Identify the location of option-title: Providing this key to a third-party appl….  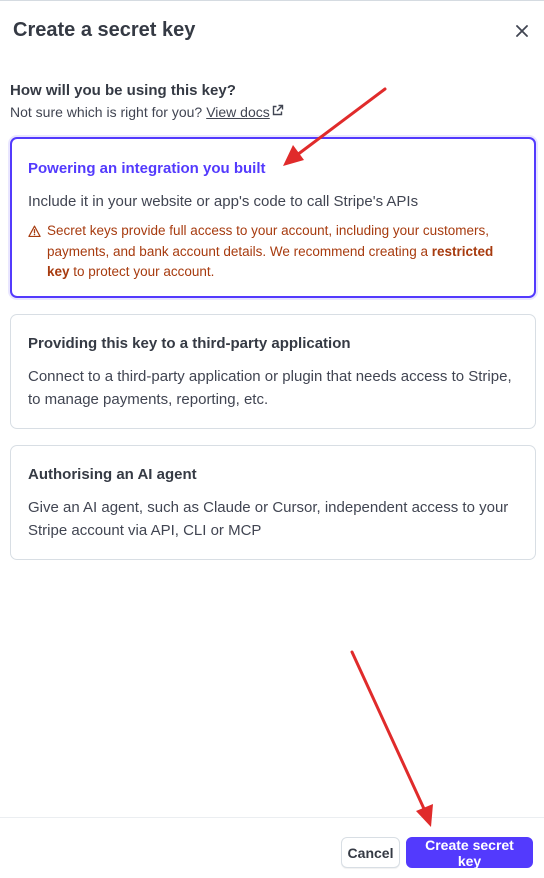
(189, 343).